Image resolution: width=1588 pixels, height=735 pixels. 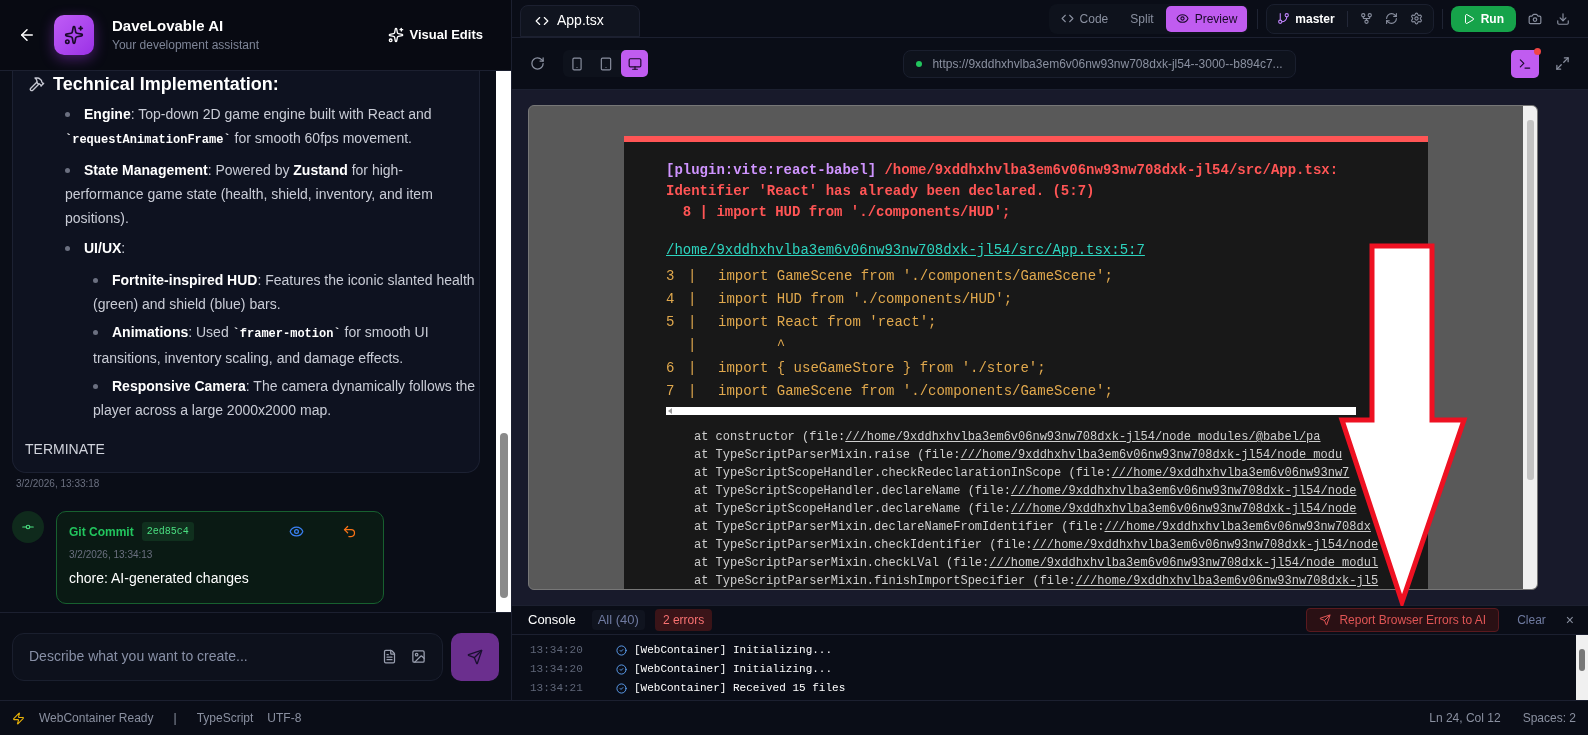 I want to click on list-item: Animations: Used `framer-motion` for smooth UI transitions, inventory scaling, and damage effects., so click(x=261, y=345).